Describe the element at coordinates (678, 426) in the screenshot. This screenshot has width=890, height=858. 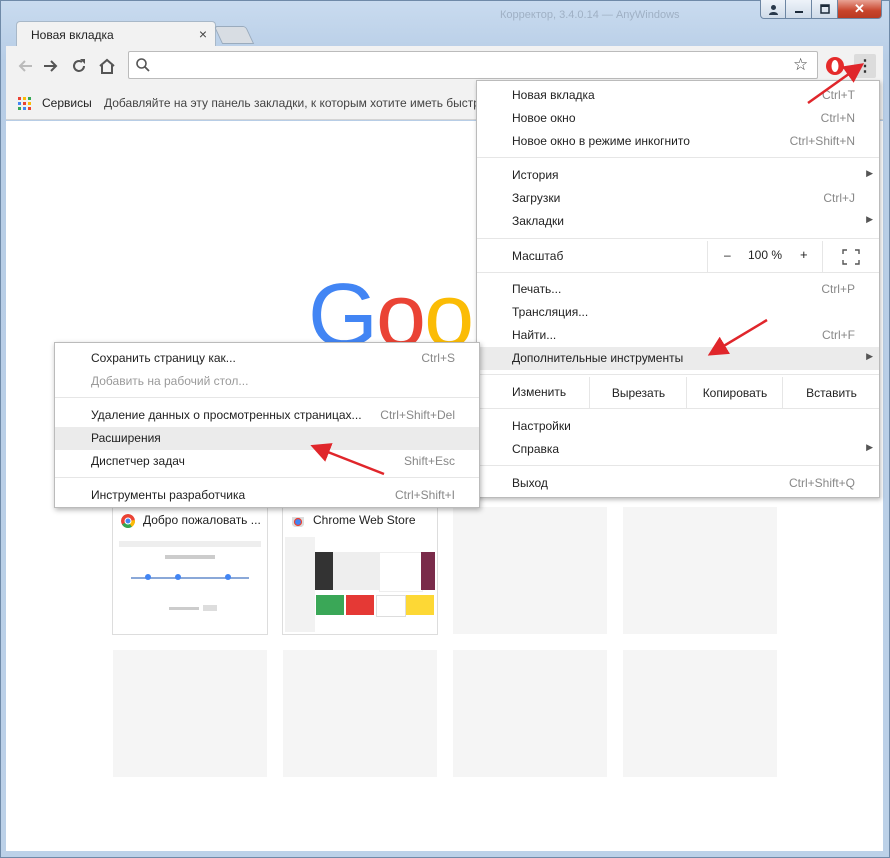
I see `menu-item-settings: Настройки` at that location.